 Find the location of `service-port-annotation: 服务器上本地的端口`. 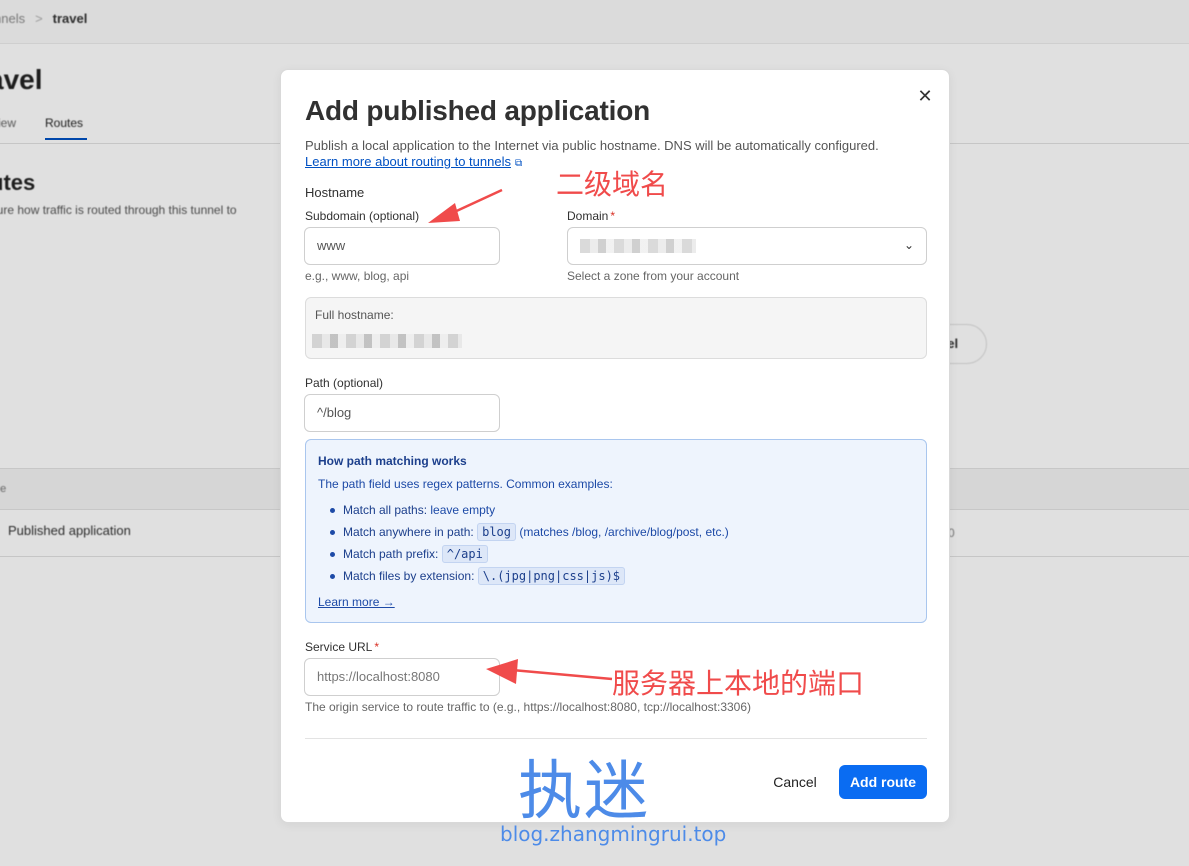

service-port-annotation: 服务器上本地的端口 is located at coordinates (738, 683).